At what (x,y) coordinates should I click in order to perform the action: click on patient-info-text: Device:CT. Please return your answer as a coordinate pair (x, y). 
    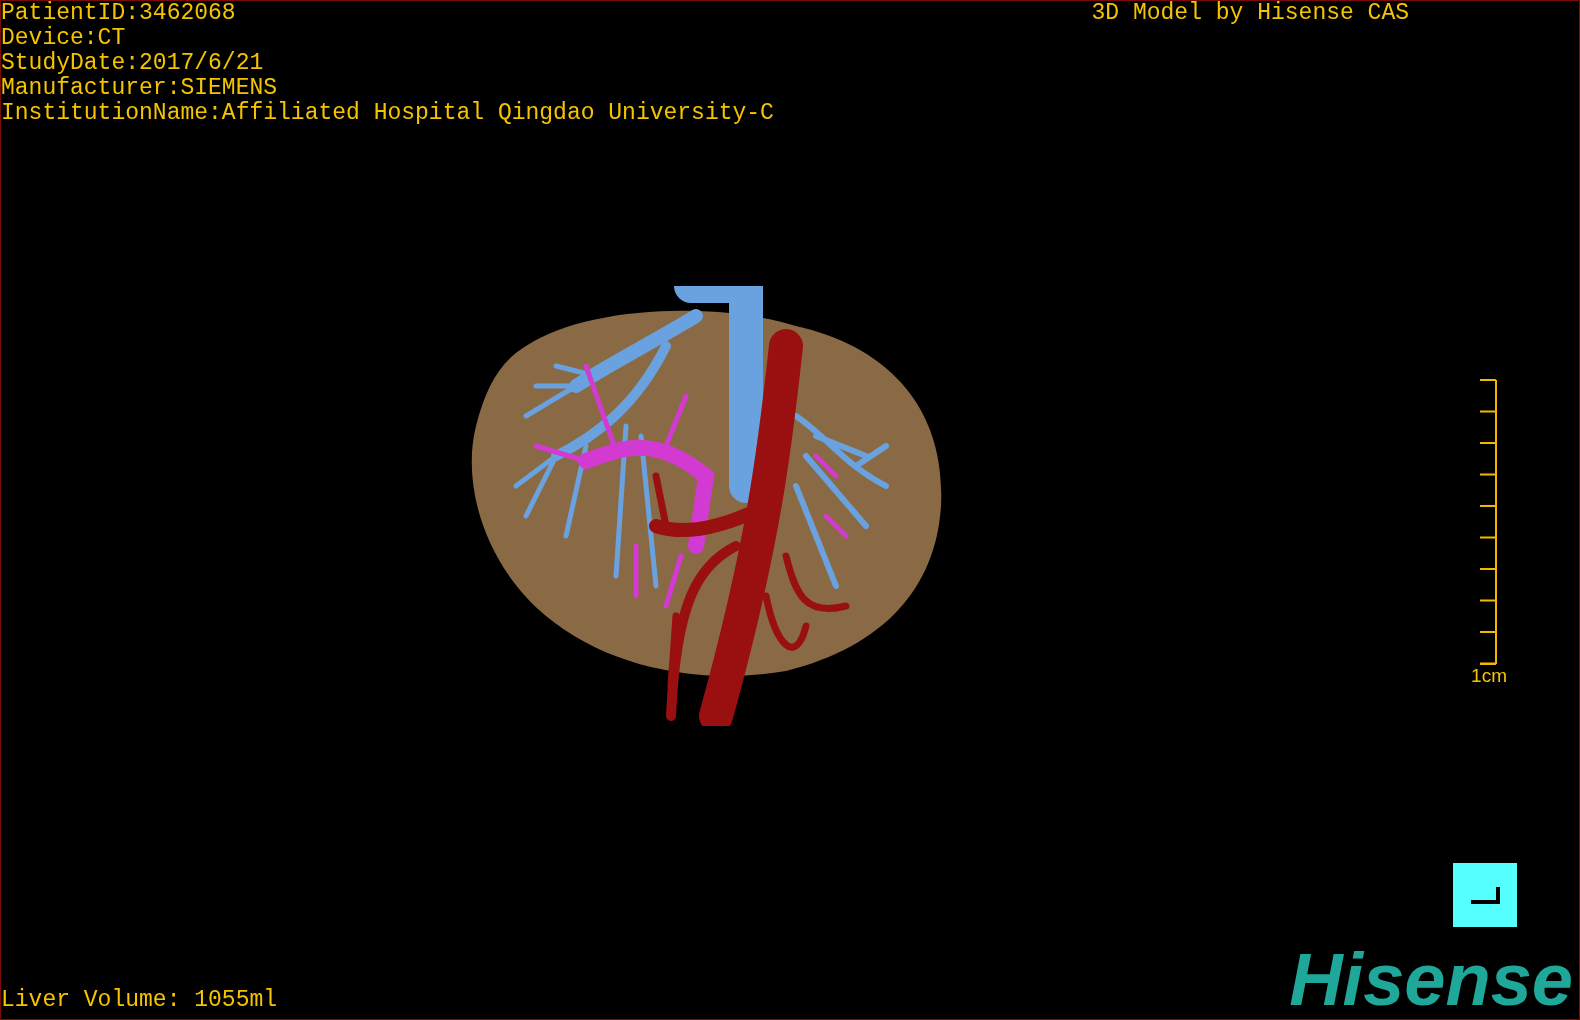
    Looking at the image, I should click on (64, 38).